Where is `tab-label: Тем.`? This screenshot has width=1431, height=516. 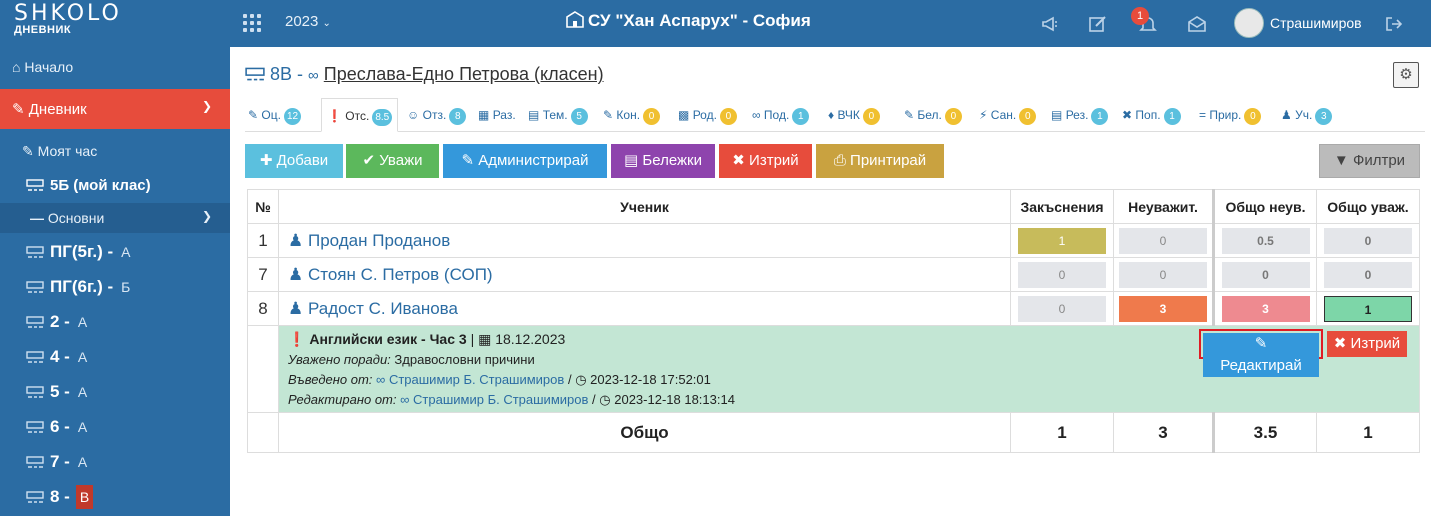 tab-label: Тем. is located at coordinates (555, 115).